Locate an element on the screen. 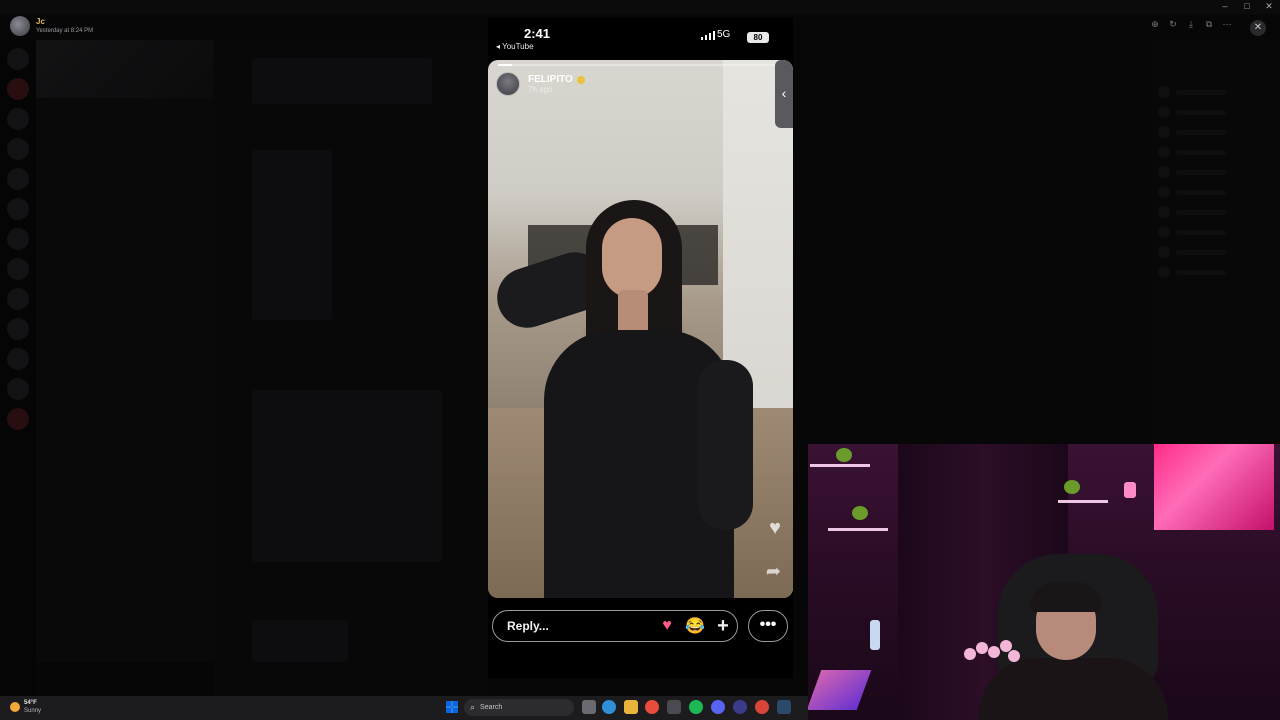  obs-icon is located at coordinates (740, 707).